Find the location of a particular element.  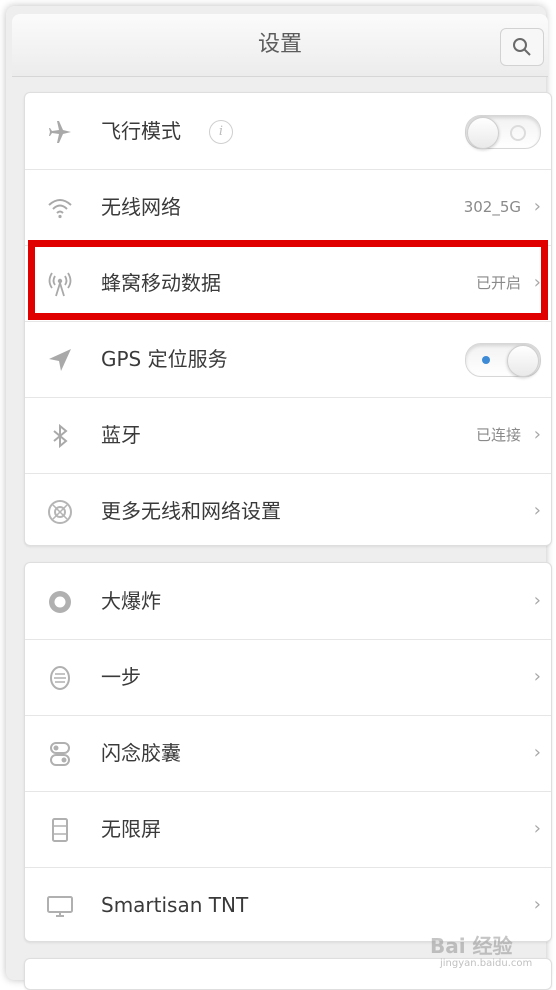

cellular-data-label: 蜂窝移动数据 is located at coordinates (161, 283).